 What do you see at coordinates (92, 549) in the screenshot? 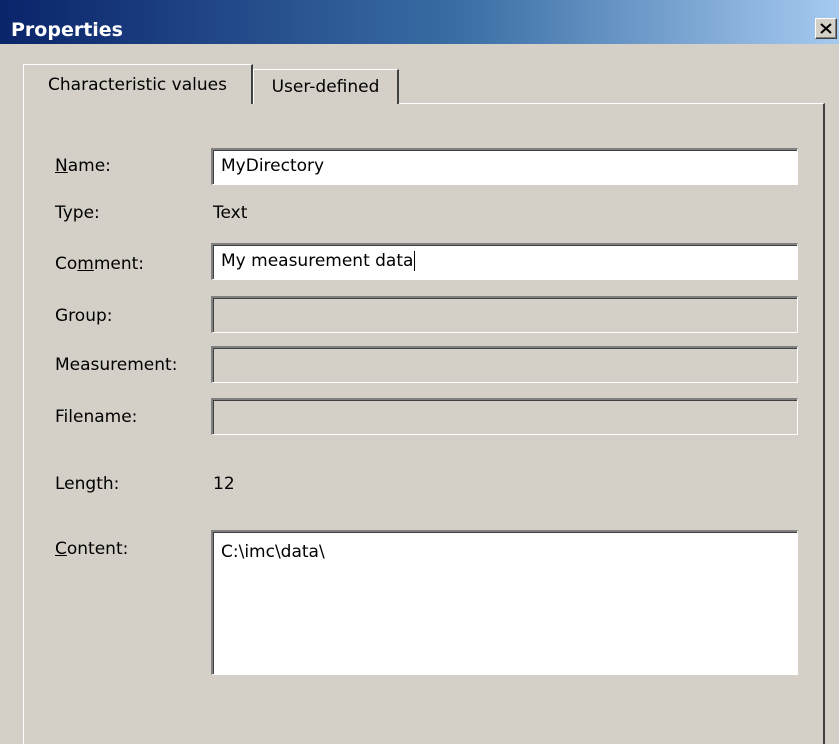
I see `content-label: Content:` at bounding box center [92, 549].